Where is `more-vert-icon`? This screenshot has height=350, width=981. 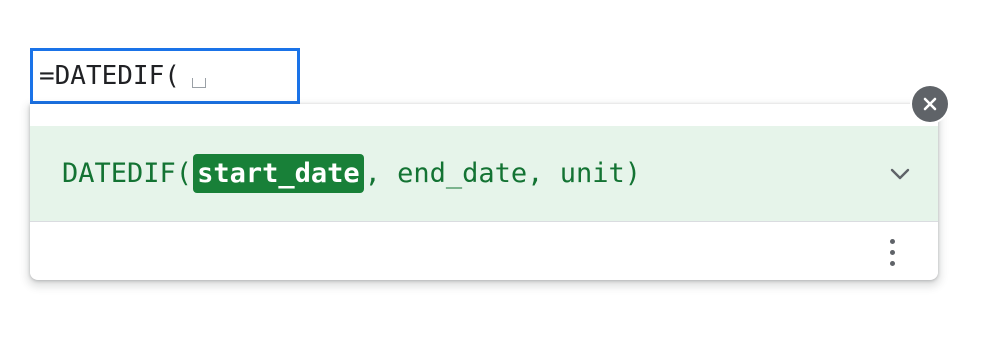 more-vert-icon is located at coordinates (892, 241).